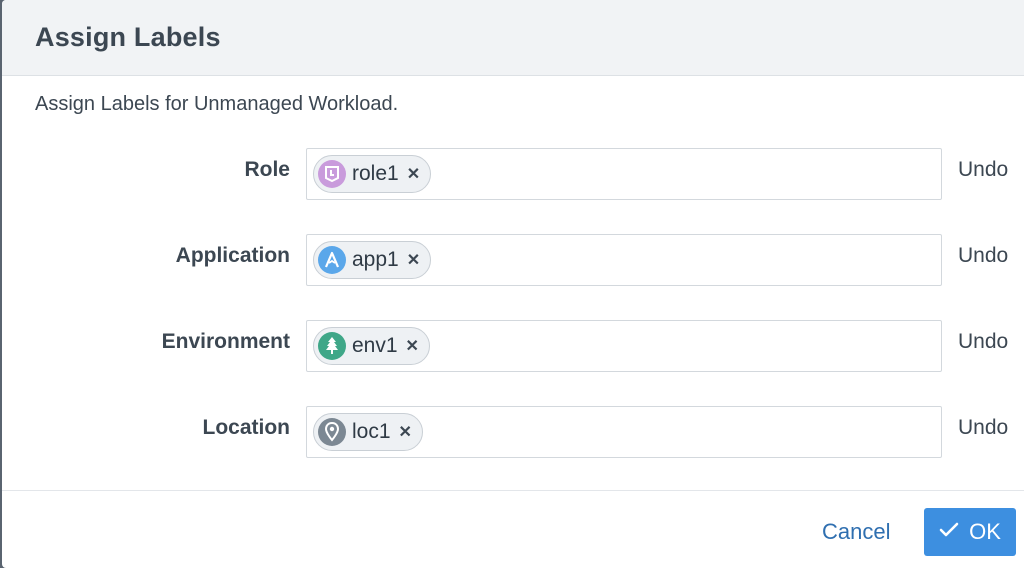  What do you see at coordinates (513, 529) in the screenshot?
I see `dialog-footer: Cancel OK` at bounding box center [513, 529].